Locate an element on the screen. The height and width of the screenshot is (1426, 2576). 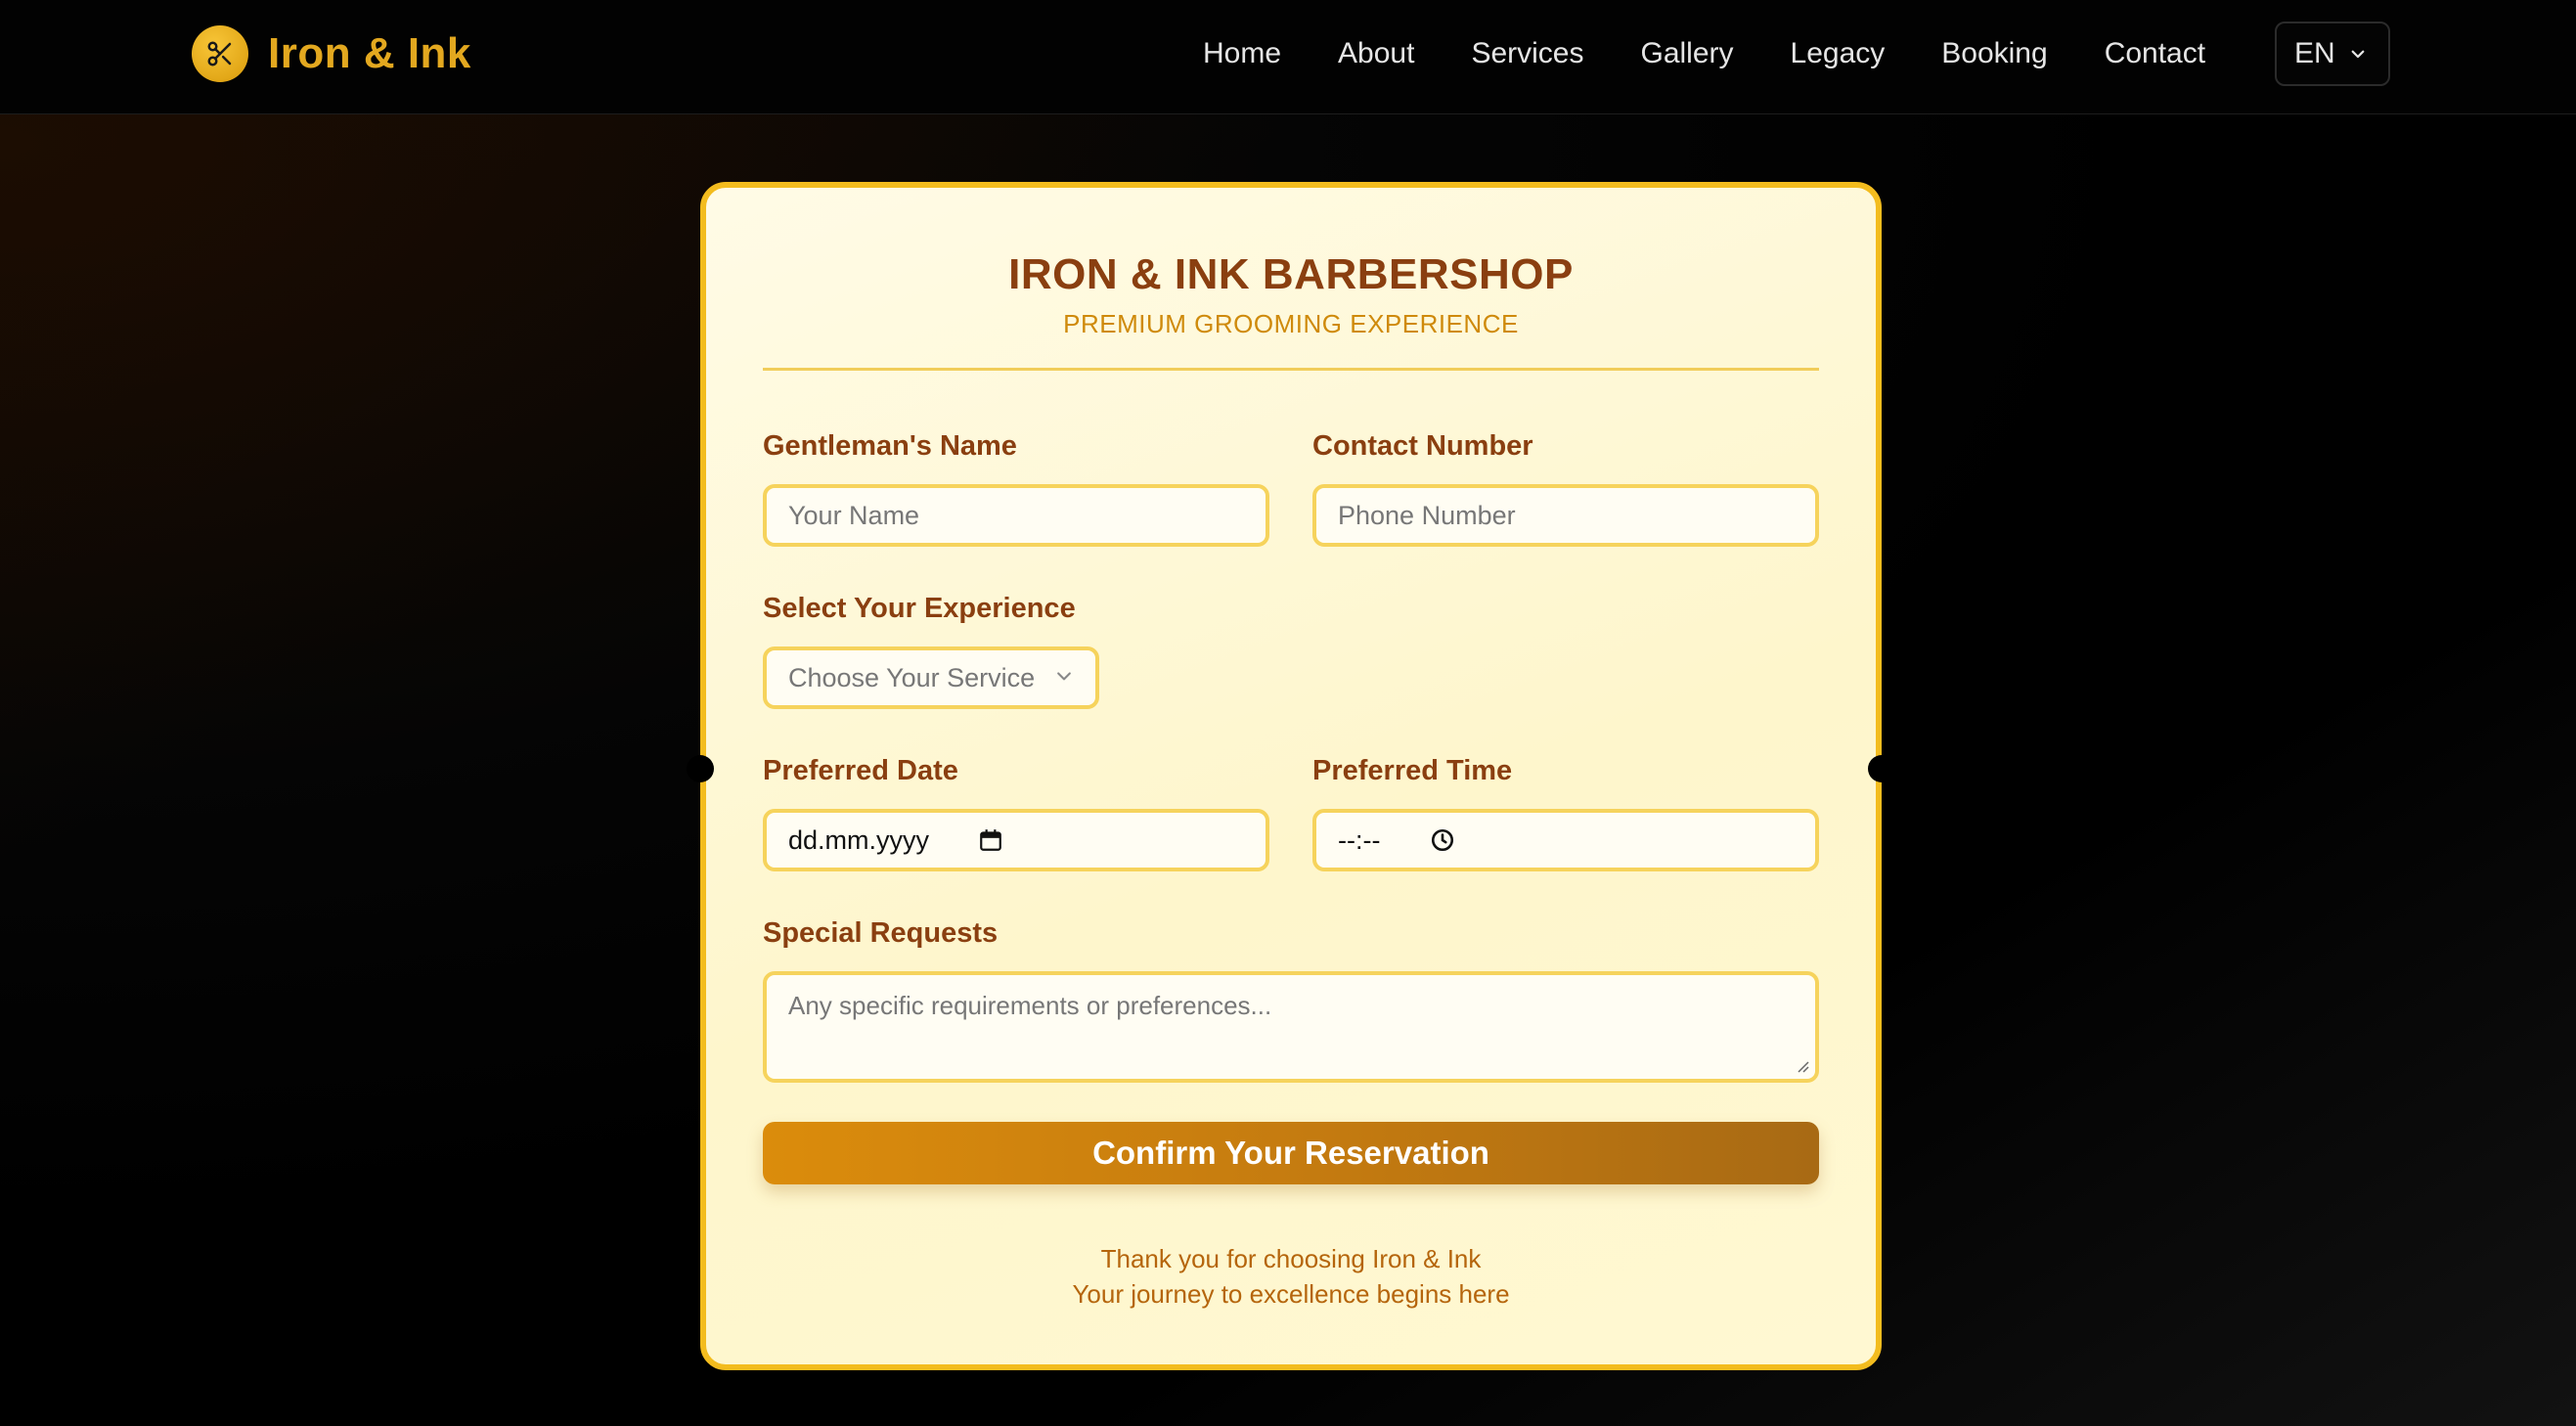
requests-label: Special Requests is located at coordinates (881, 933).